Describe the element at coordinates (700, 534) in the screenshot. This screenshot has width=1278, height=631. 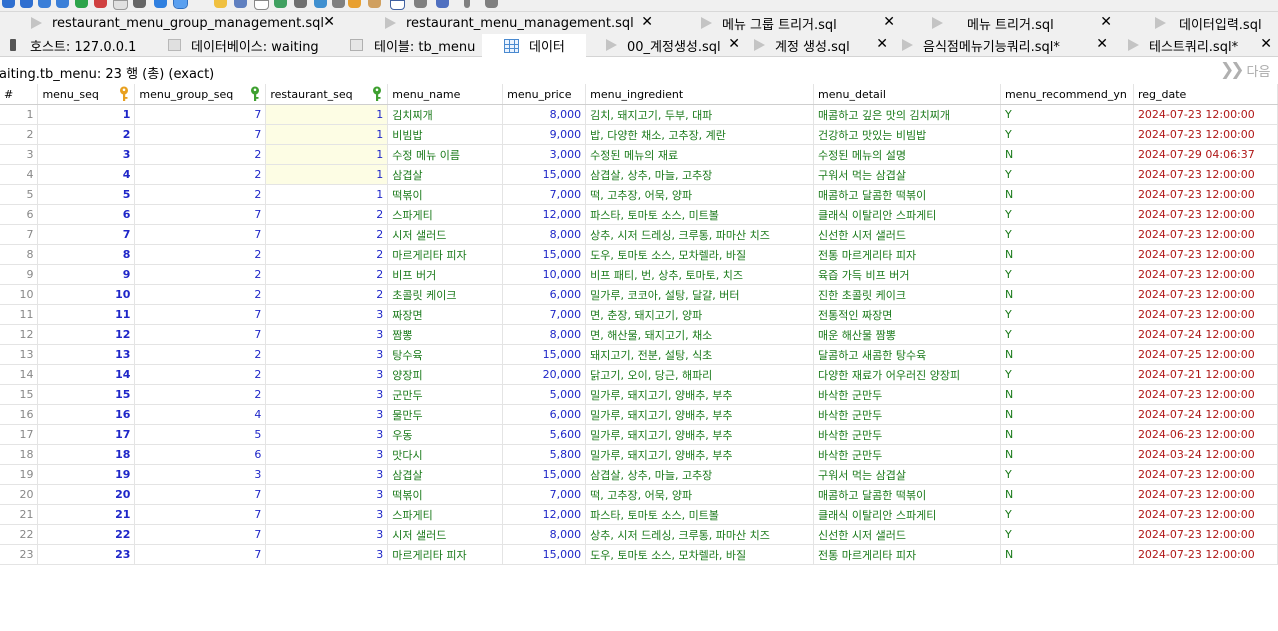
I see `cell-menu-ingredient: 상추, 시저 드레싱, 크루통, 파마산 치즈` at that location.